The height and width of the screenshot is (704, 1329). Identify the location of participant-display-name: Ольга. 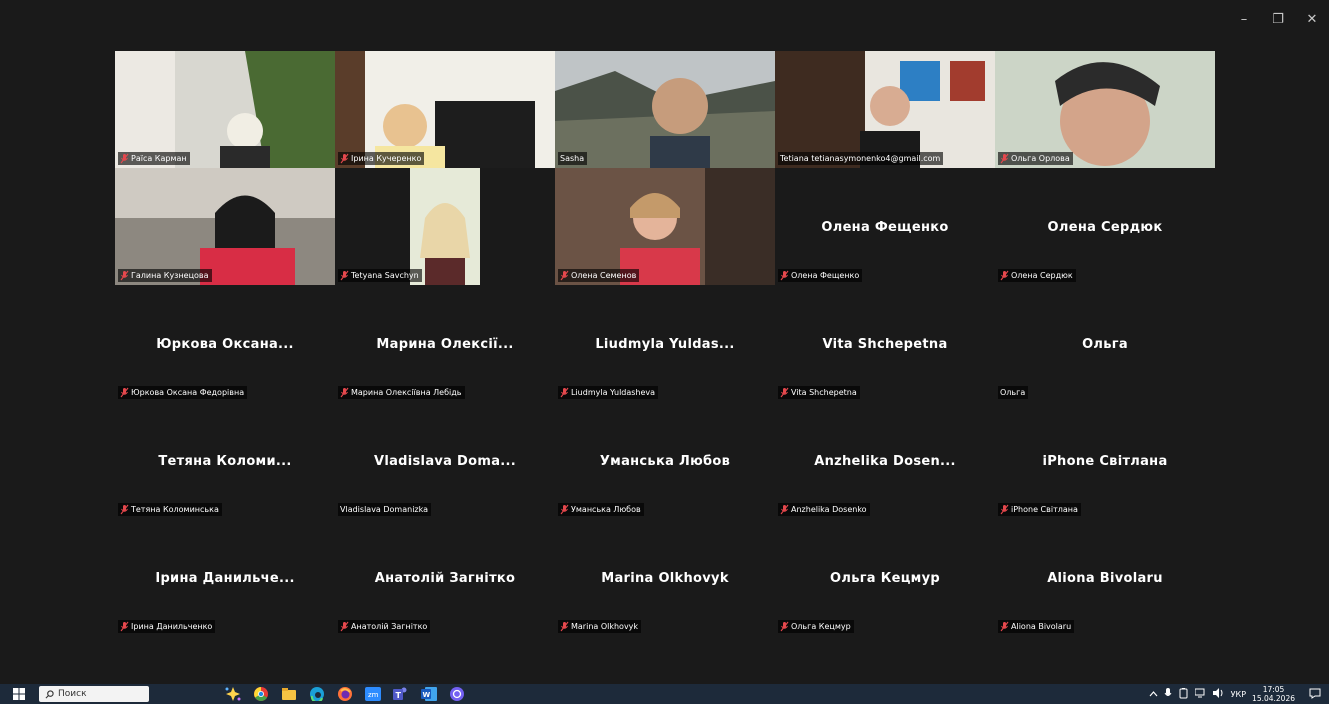
(1105, 344).